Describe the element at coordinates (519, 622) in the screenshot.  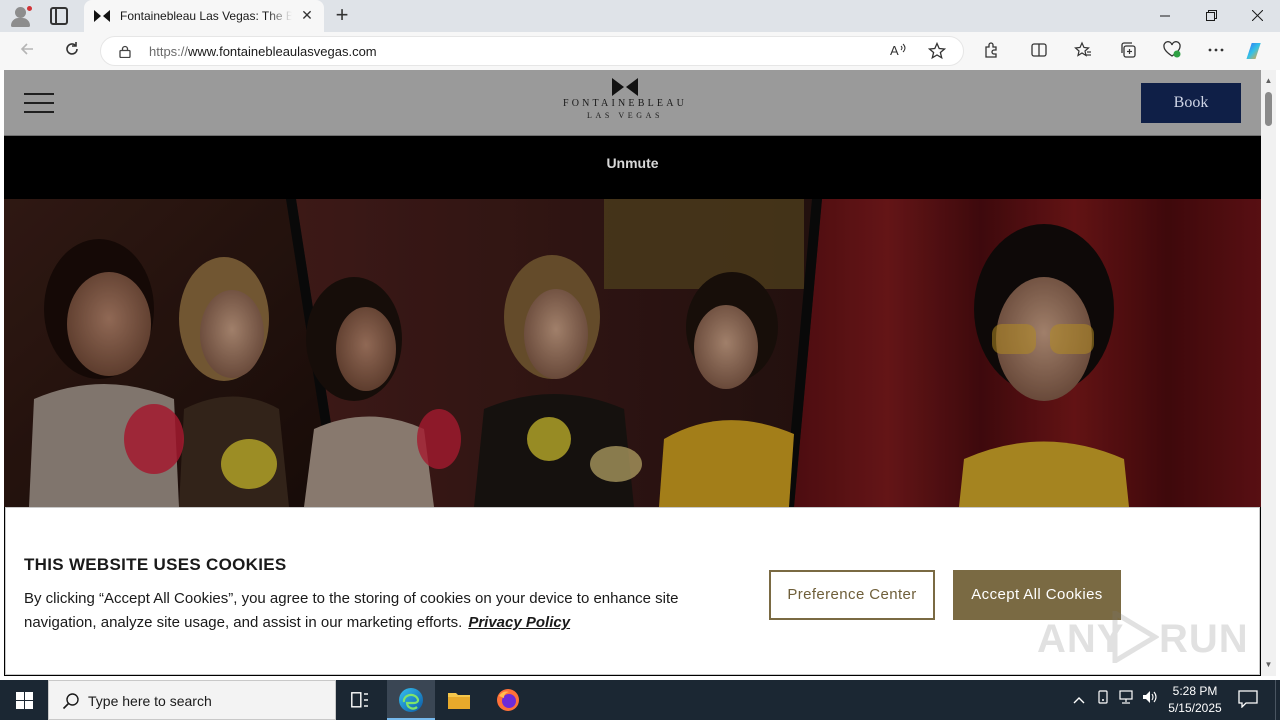
I see `privacy-policy-link: Privacy Policy` at that location.